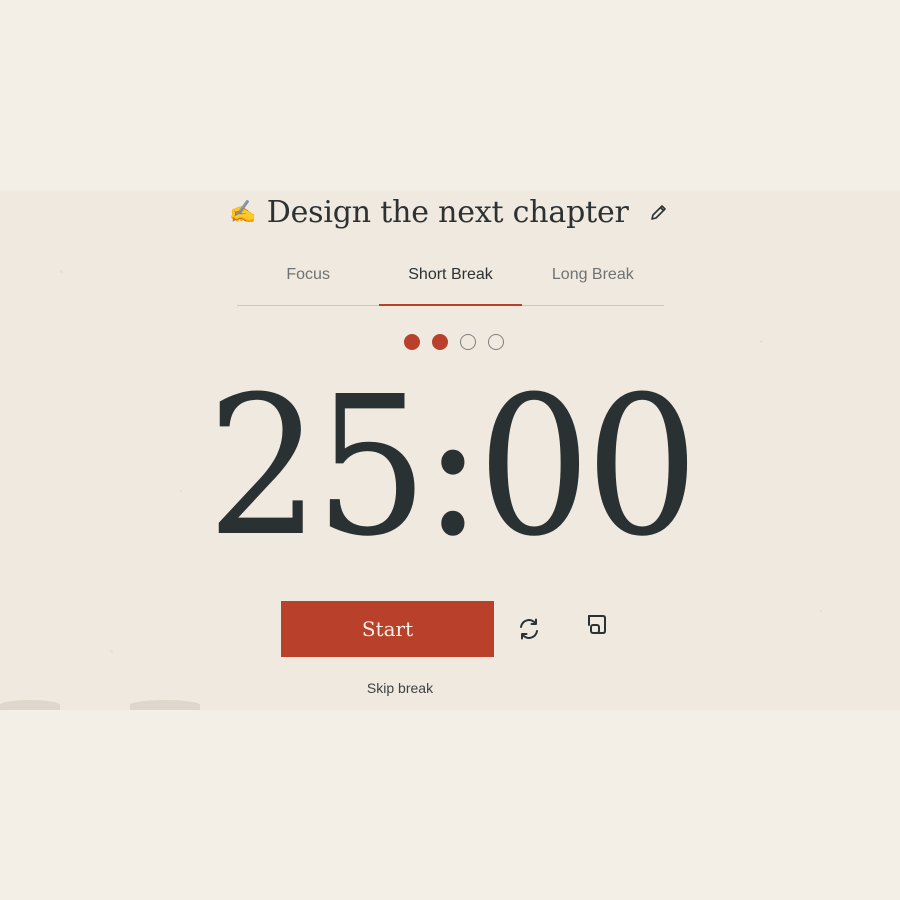 The height and width of the screenshot is (900, 900). I want to click on edit-title-button, so click(659, 212).